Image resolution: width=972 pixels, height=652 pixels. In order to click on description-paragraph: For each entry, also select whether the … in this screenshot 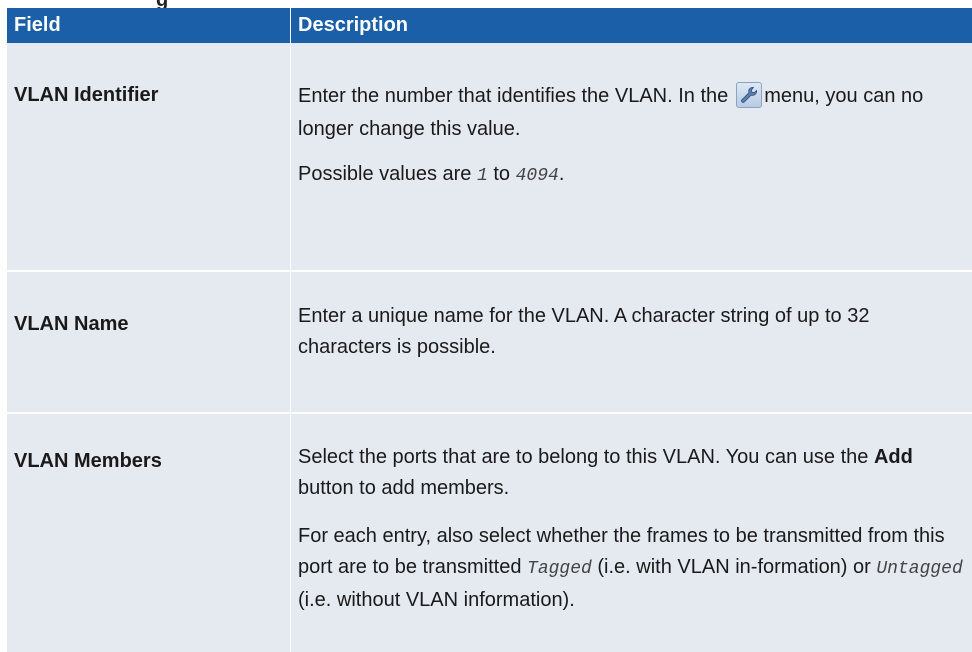, I will do `click(633, 568)`.